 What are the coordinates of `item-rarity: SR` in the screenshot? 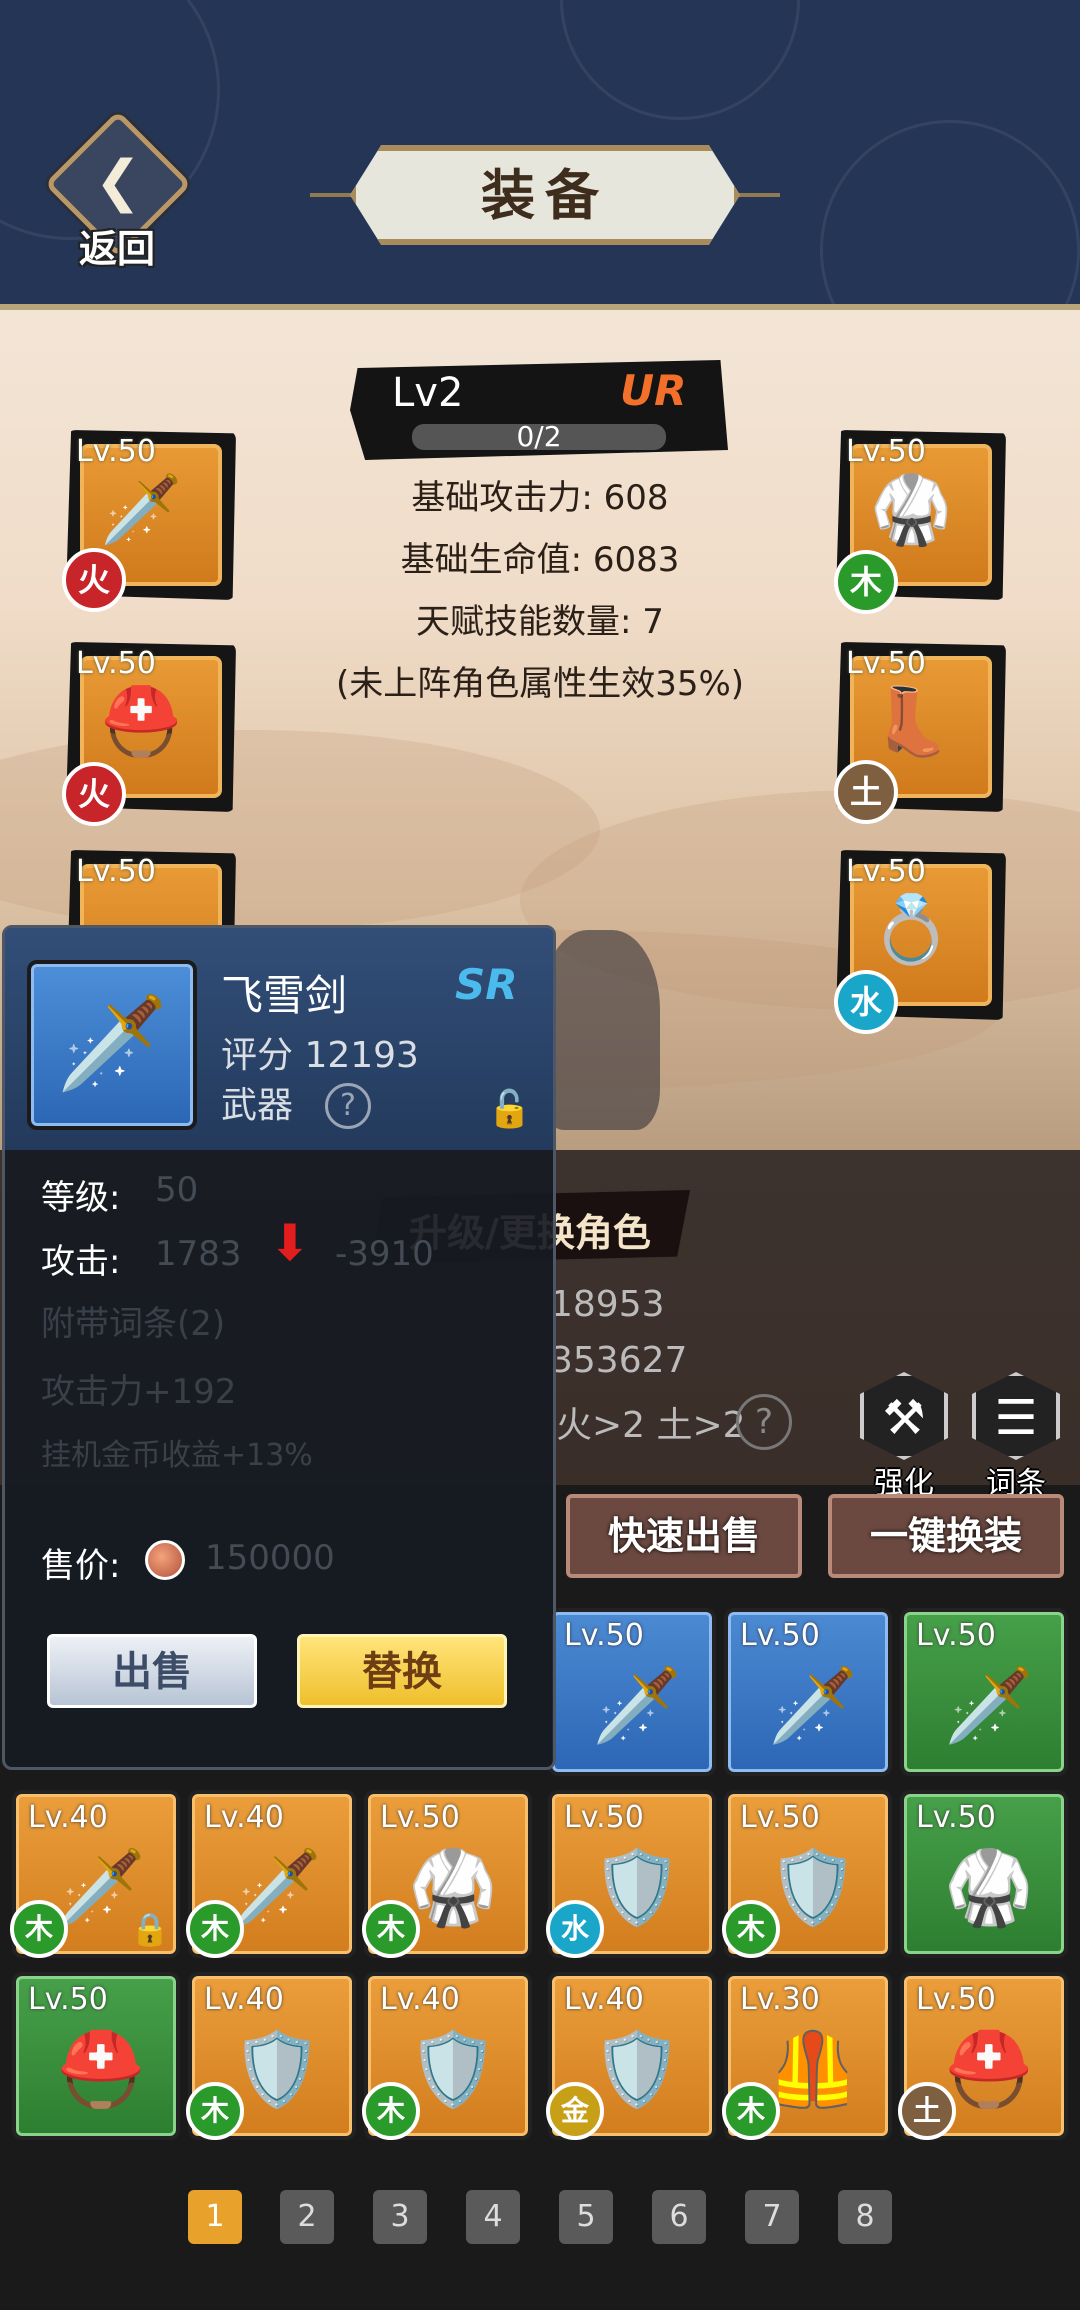 It's located at (486, 984).